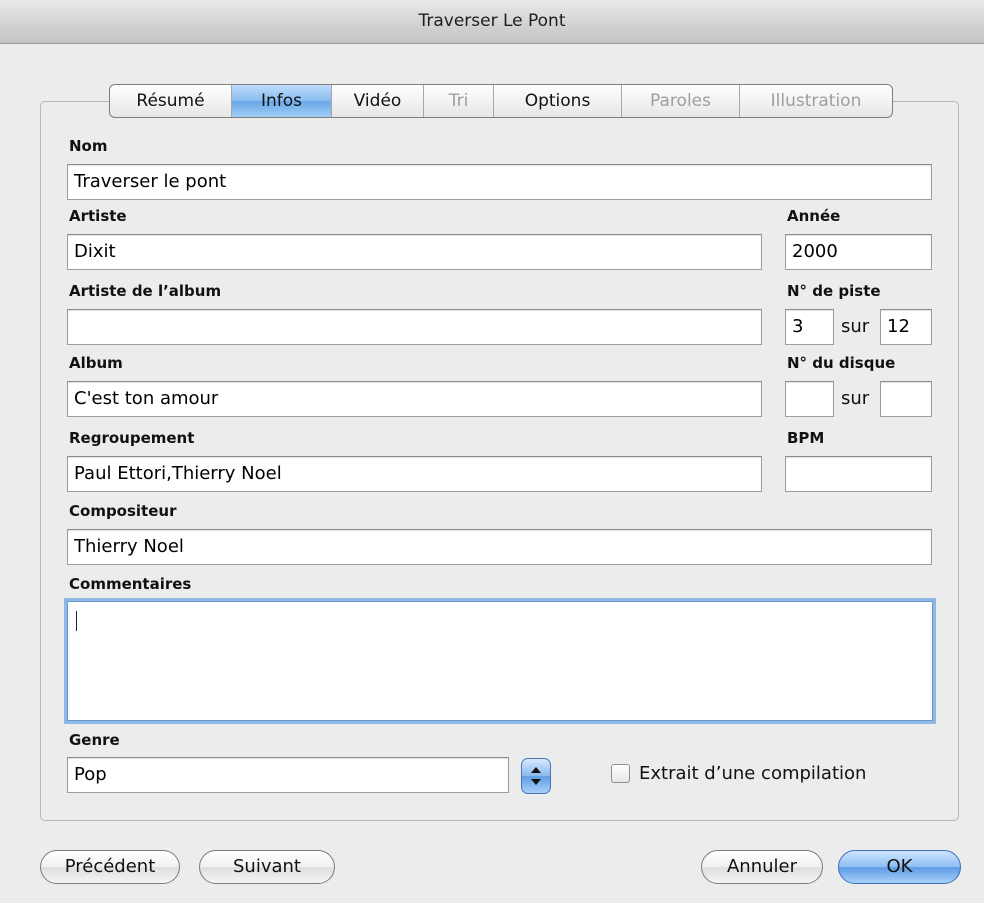 Image resolution: width=984 pixels, height=903 pixels. What do you see at coordinates (536, 782) in the screenshot?
I see `arrow-down-icon` at bounding box center [536, 782].